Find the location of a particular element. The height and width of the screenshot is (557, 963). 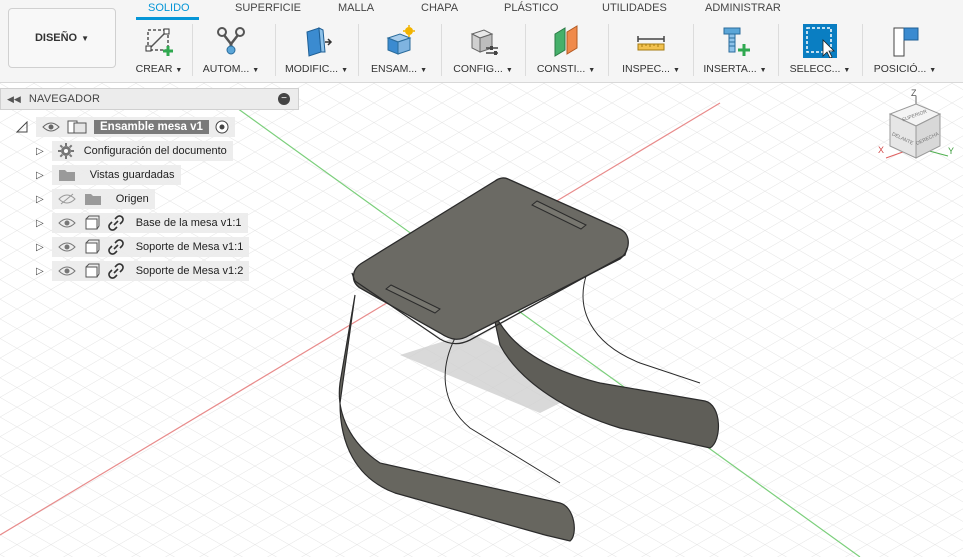

tool-create-label: CREAR is located at coordinates (154, 69).